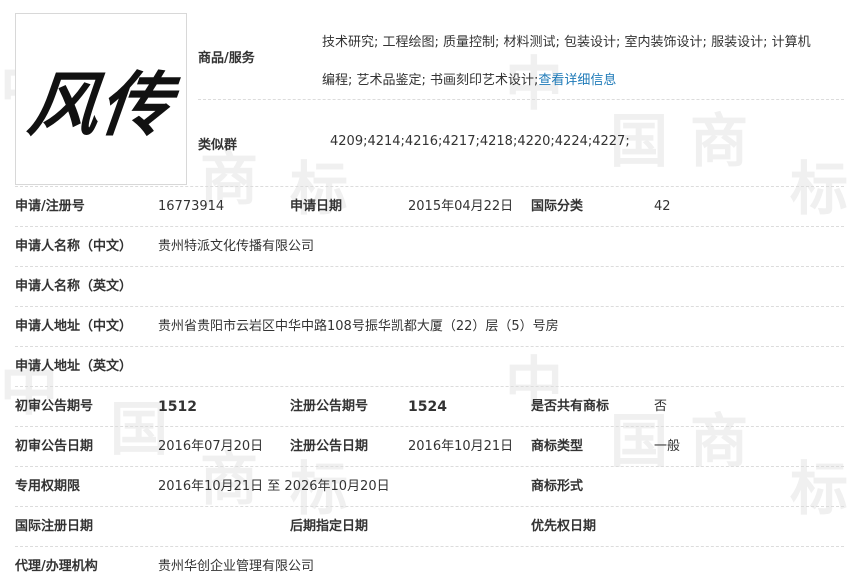  Describe the element at coordinates (54, 446) in the screenshot. I see `prelim-pub-date-label: 初审公告日期` at that location.